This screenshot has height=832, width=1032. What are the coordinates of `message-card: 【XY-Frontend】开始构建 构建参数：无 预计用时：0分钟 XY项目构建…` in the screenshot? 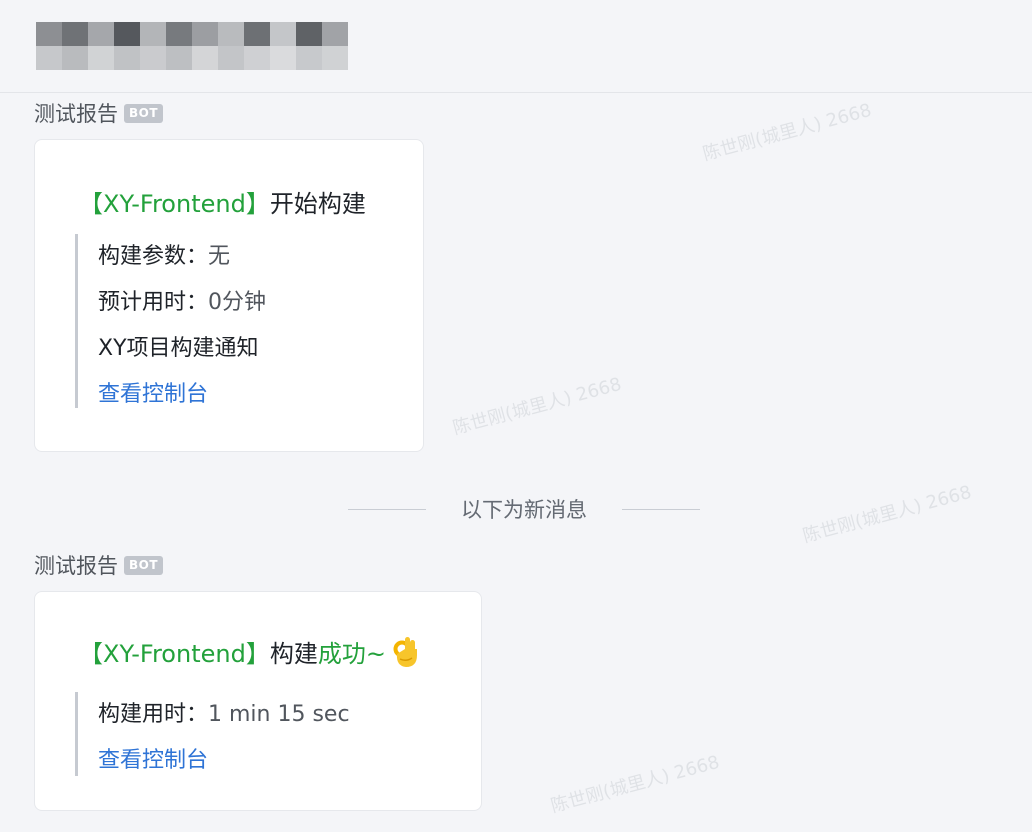 It's located at (229, 295).